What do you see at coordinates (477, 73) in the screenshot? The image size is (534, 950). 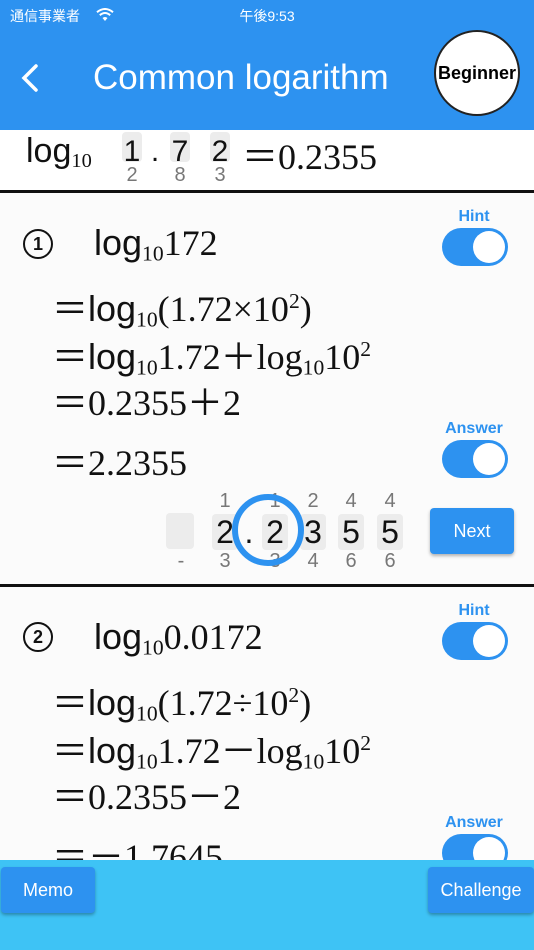 I see `level-badge: Beginner` at bounding box center [477, 73].